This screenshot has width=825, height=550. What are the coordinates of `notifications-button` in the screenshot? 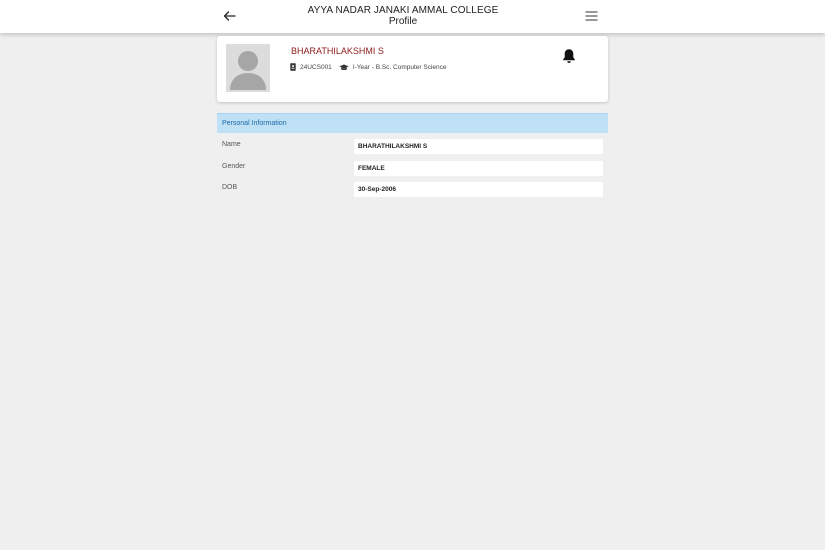 It's located at (569, 56).